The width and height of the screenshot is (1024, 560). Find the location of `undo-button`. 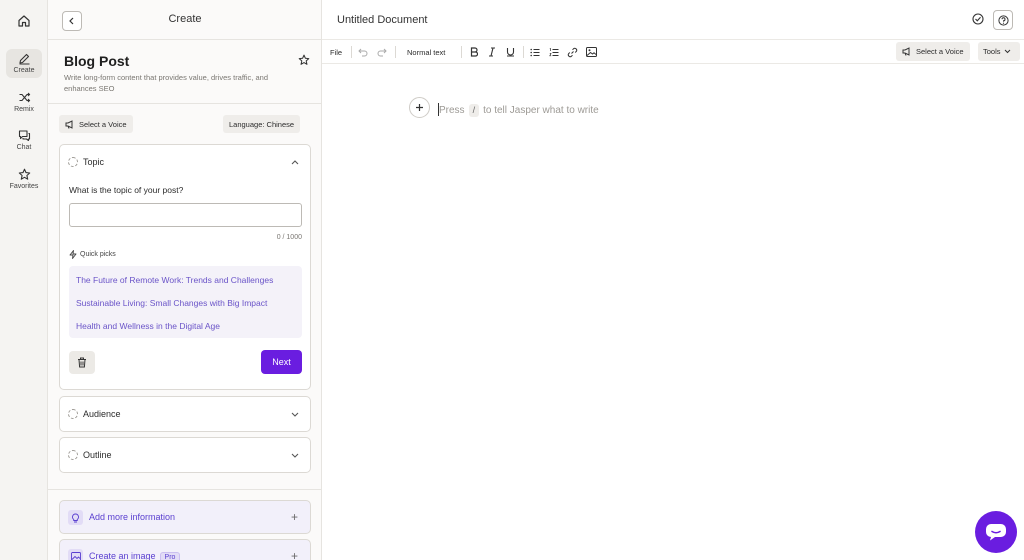

undo-button is located at coordinates (363, 52).